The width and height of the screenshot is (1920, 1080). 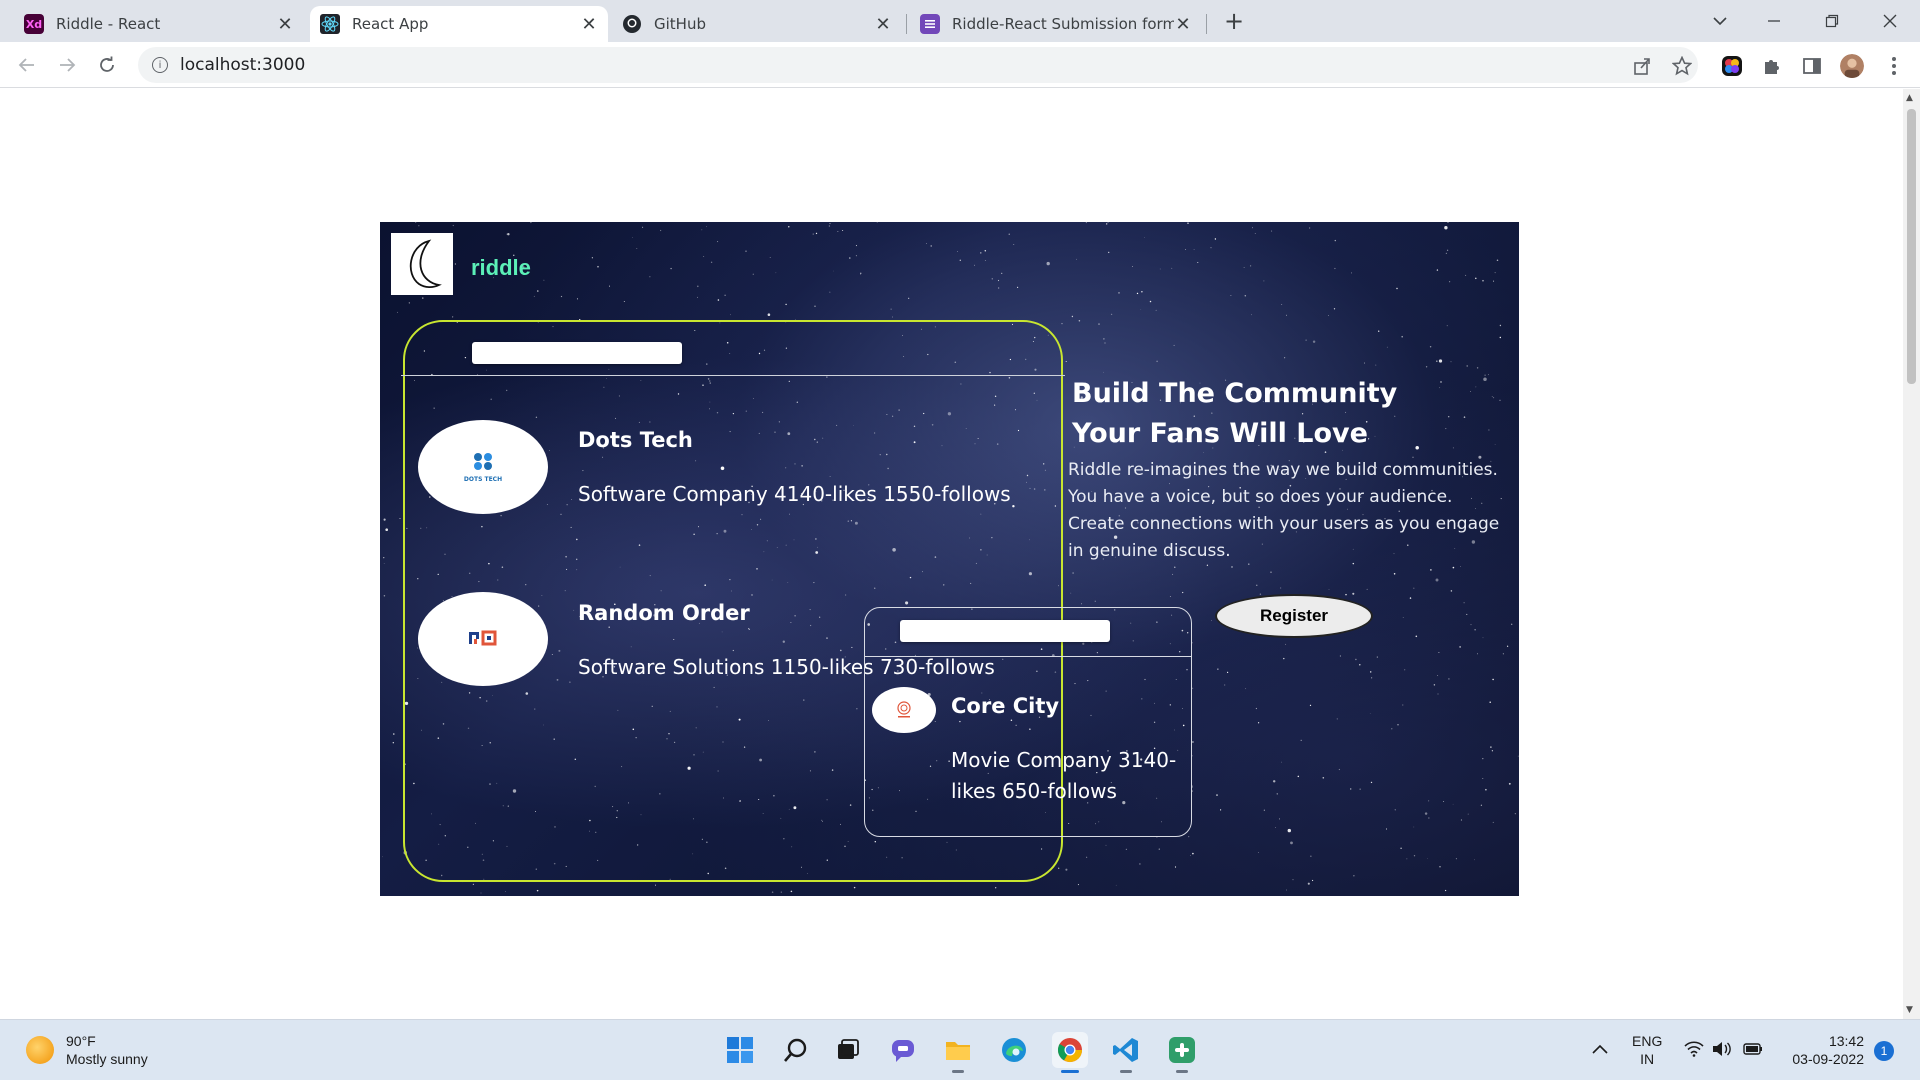 I want to click on tab-riddle-xd: Xd Riddle - React ✕, so click(x=159, y=24).